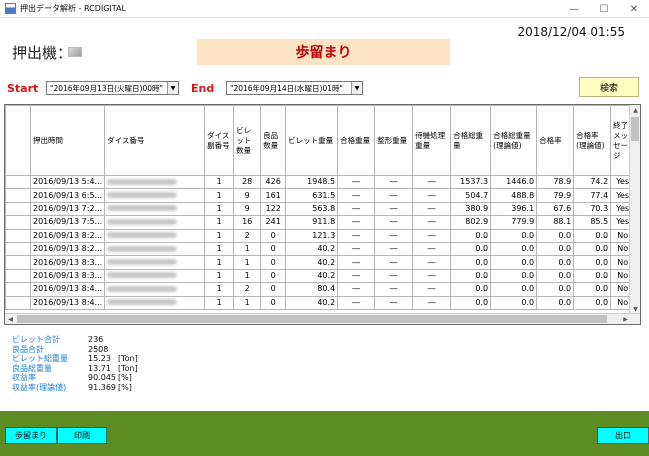 This screenshot has width=649, height=456. I want to click on col-die-number: ダイス番号, so click(155, 140).